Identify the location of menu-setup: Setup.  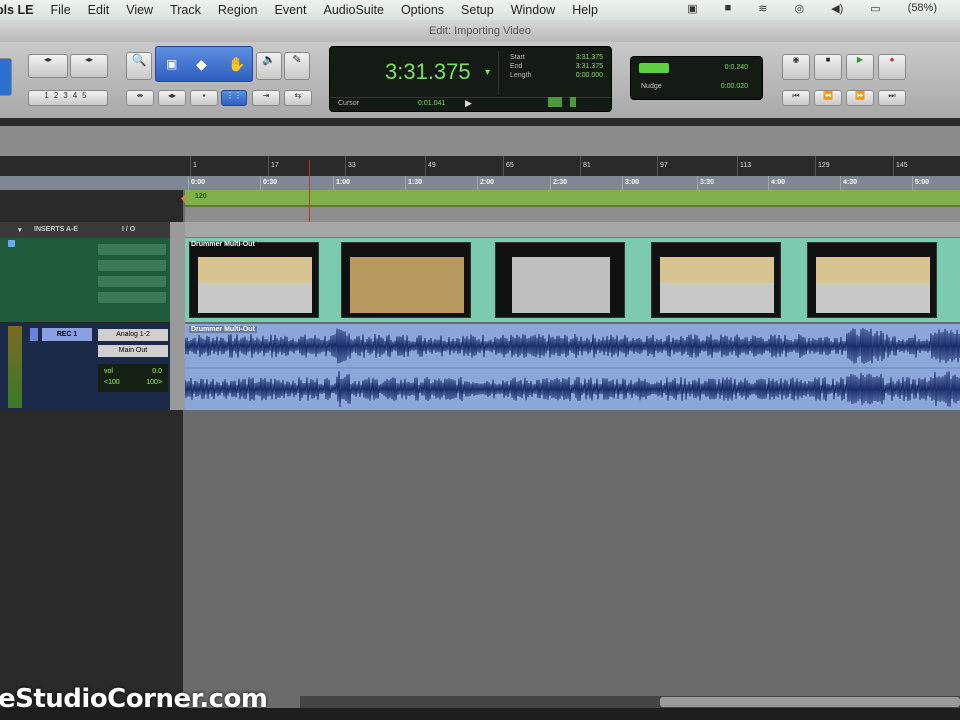
(477, 10).